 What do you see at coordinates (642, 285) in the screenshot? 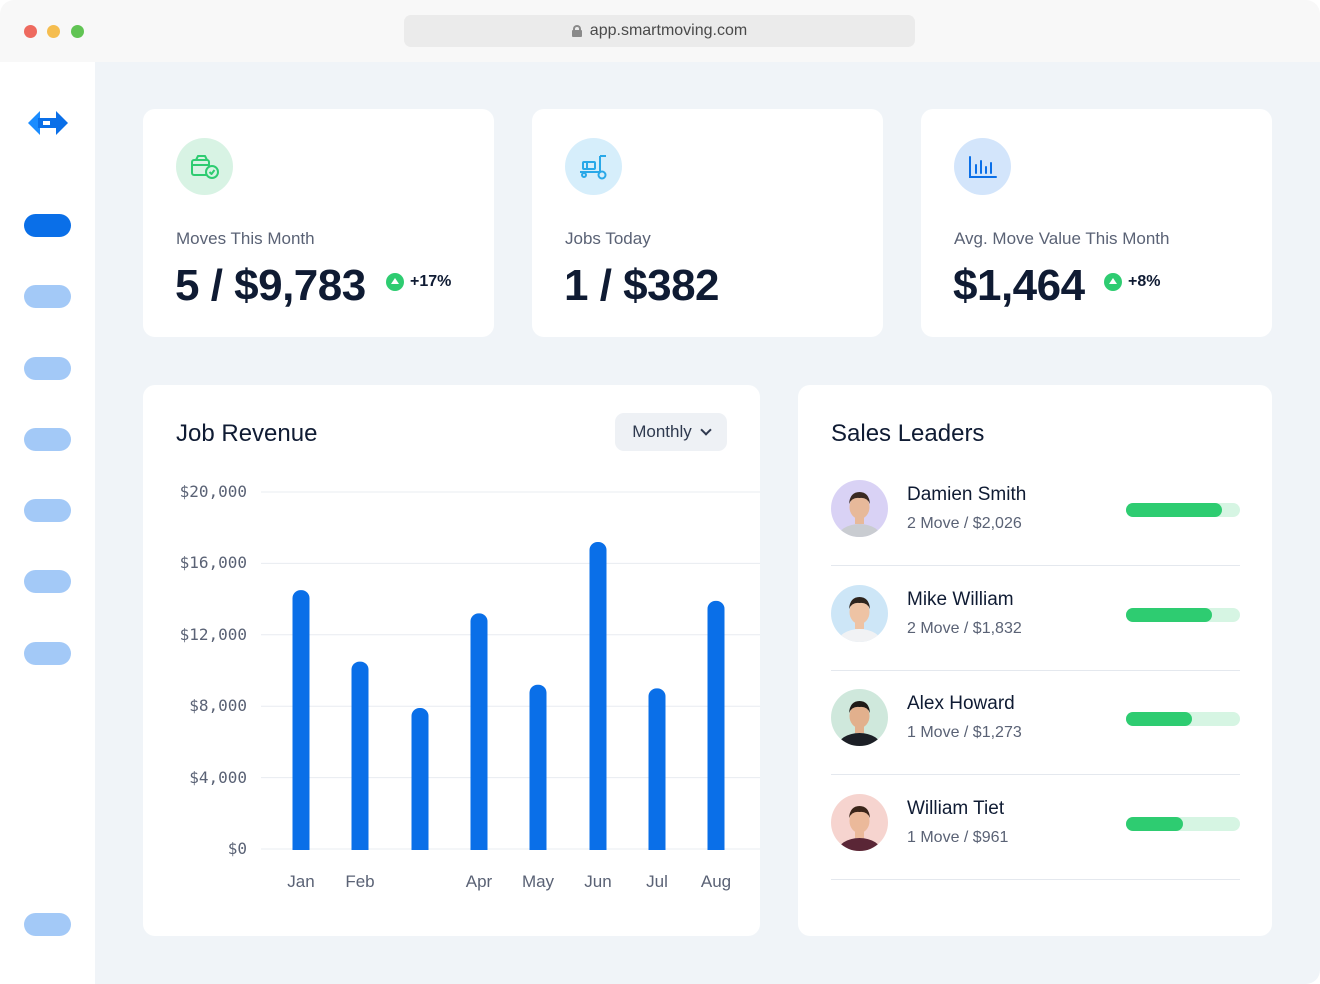
I see `stat-value: 1 / $382` at bounding box center [642, 285].